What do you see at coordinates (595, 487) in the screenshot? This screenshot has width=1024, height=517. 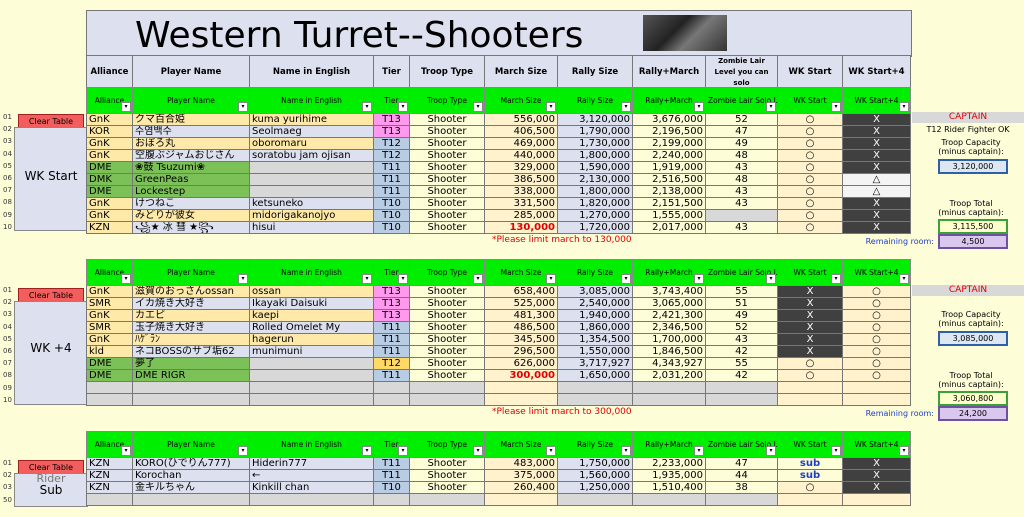 I see `cell-rally-size: 1,250,000` at bounding box center [595, 487].